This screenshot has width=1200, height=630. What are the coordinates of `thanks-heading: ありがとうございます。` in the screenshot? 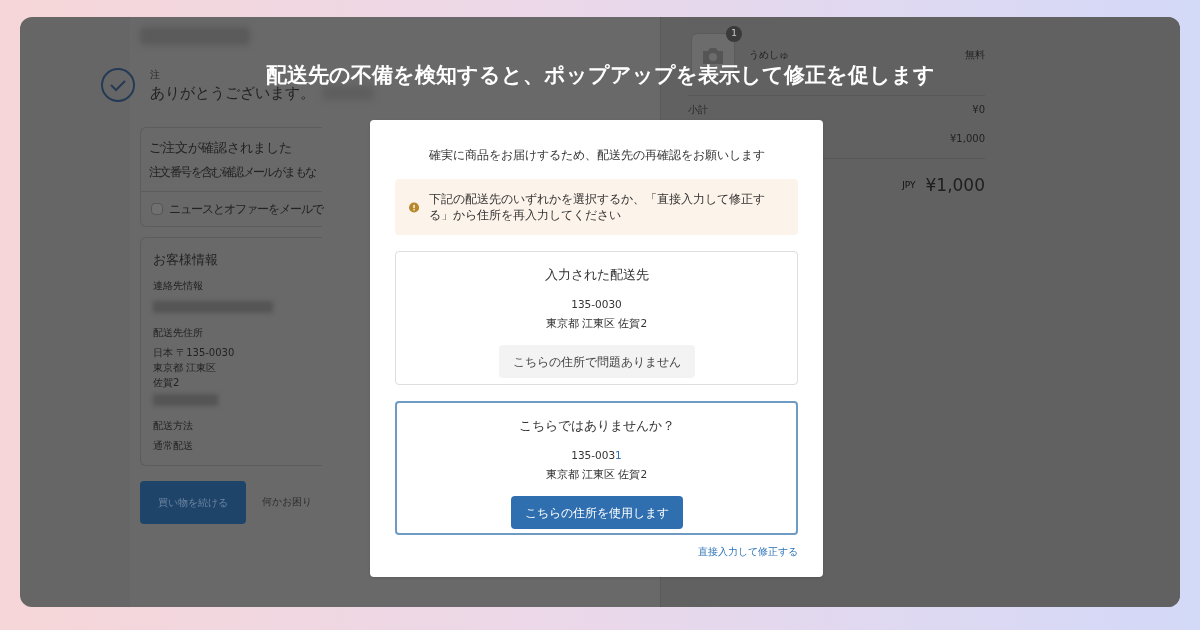 It's located at (232, 94).